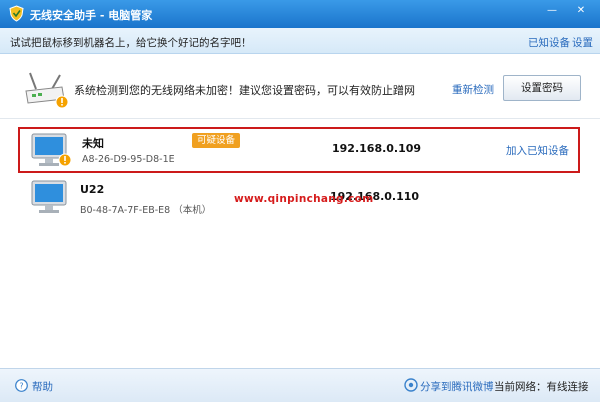 The height and width of the screenshot is (402, 600). Describe the element at coordinates (473, 89) in the screenshot. I see `recheck-link: 重新检测` at that location.